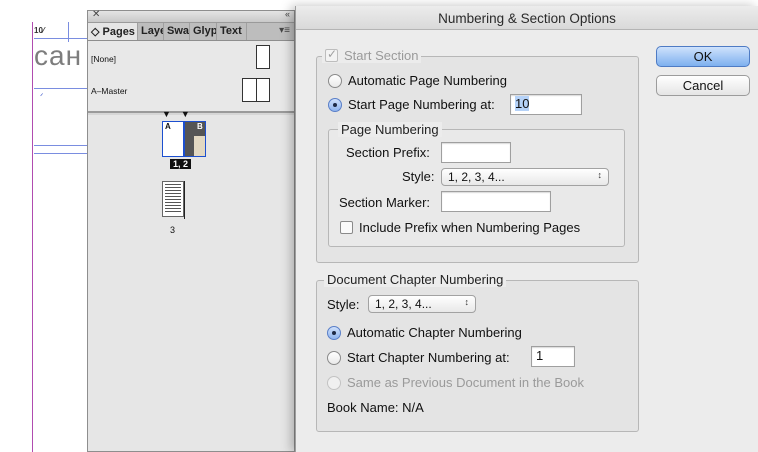 The height and width of the screenshot is (452, 758). Describe the element at coordinates (199, 146) in the screenshot. I see `page-image-thumbnail` at that location.